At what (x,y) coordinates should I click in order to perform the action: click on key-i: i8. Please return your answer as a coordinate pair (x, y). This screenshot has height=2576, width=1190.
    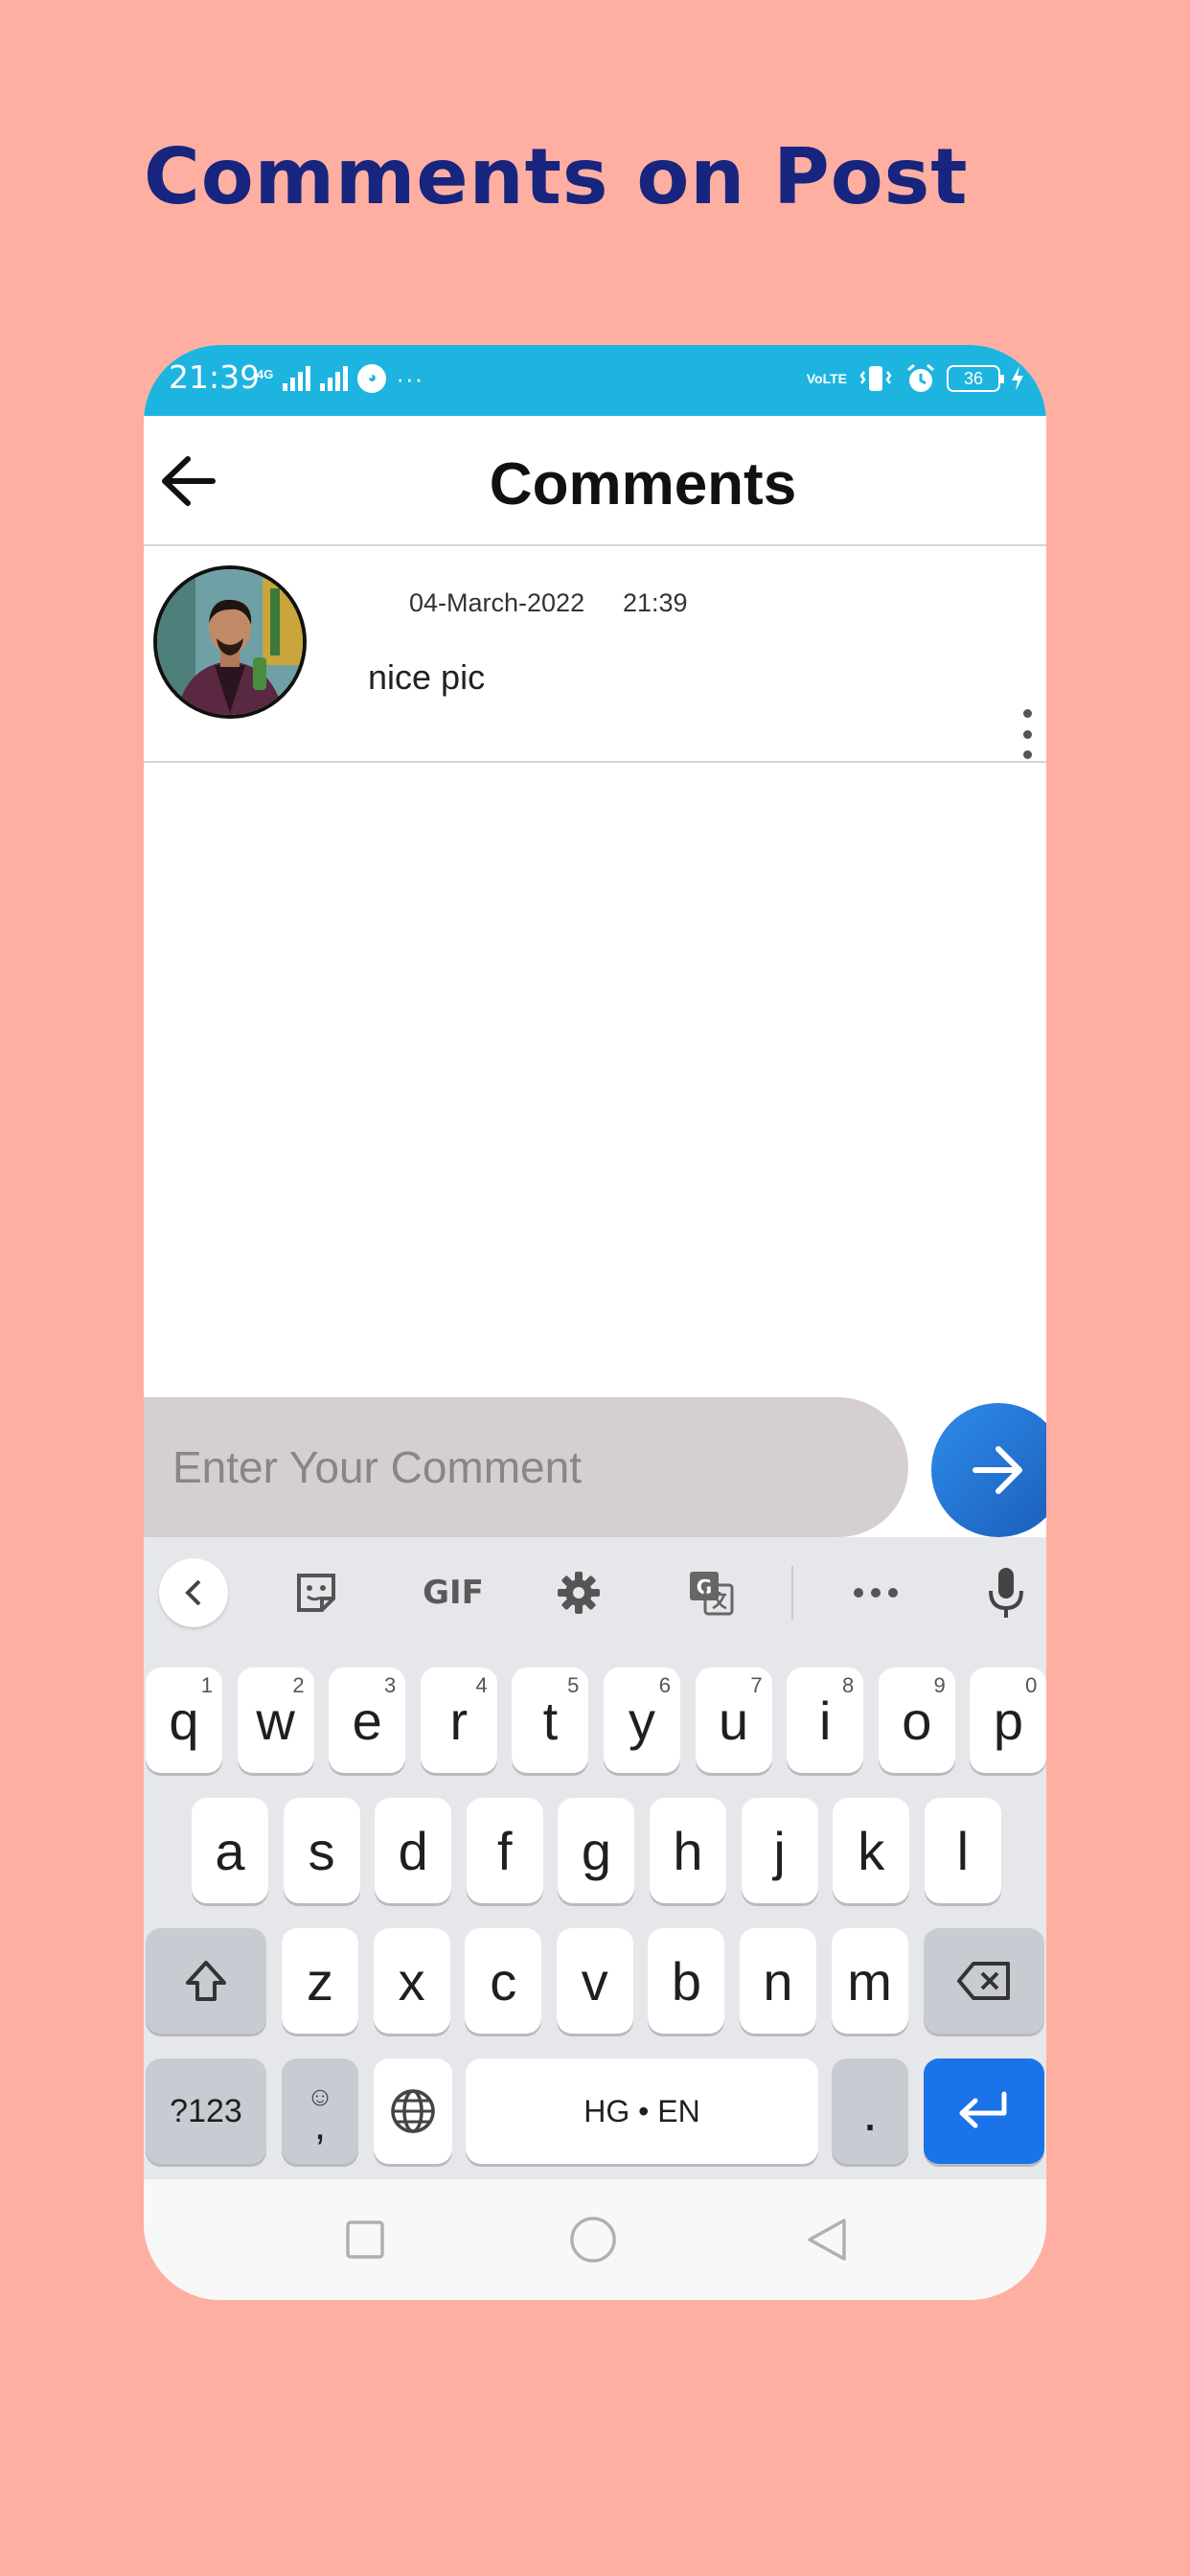
    Looking at the image, I should click on (826, 1720).